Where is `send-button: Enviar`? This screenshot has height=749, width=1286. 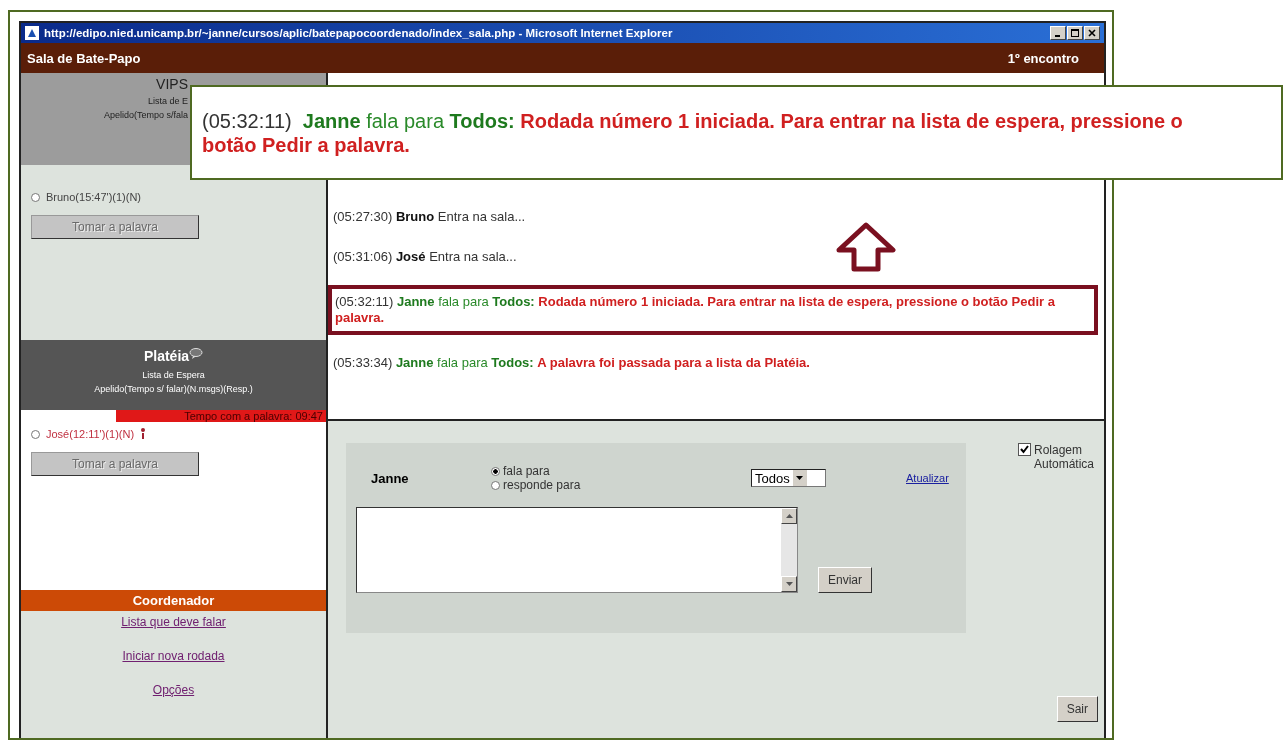
send-button: Enviar is located at coordinates (845, 580).